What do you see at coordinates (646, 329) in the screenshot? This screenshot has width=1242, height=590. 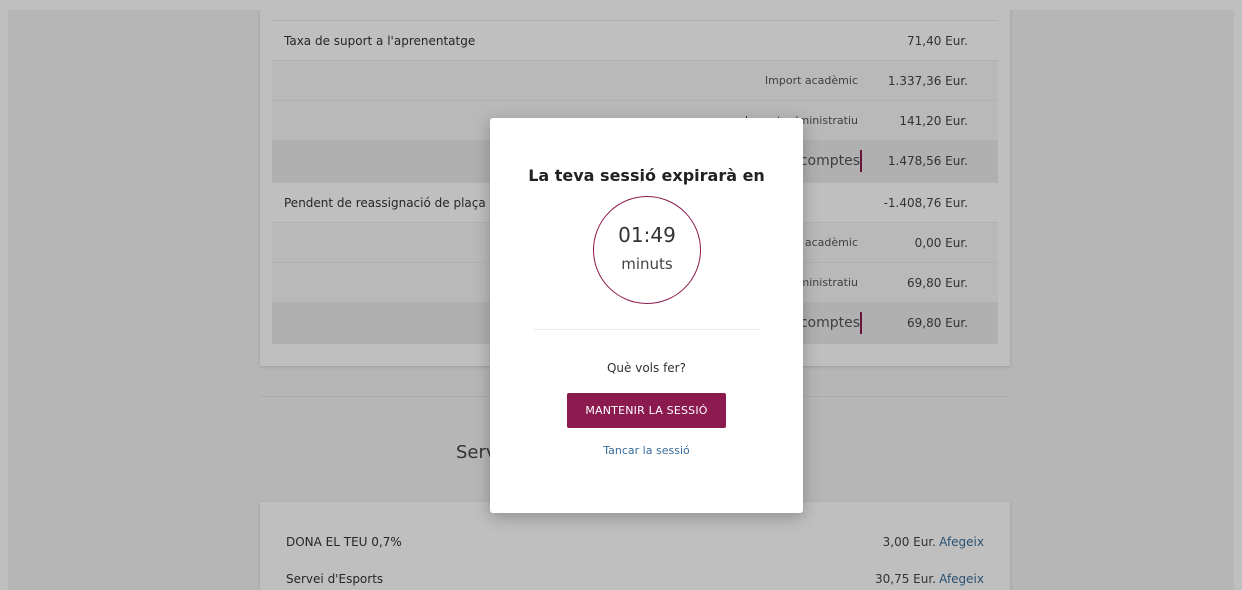 I see `dialog-divider` at bounding box center [646, 329].